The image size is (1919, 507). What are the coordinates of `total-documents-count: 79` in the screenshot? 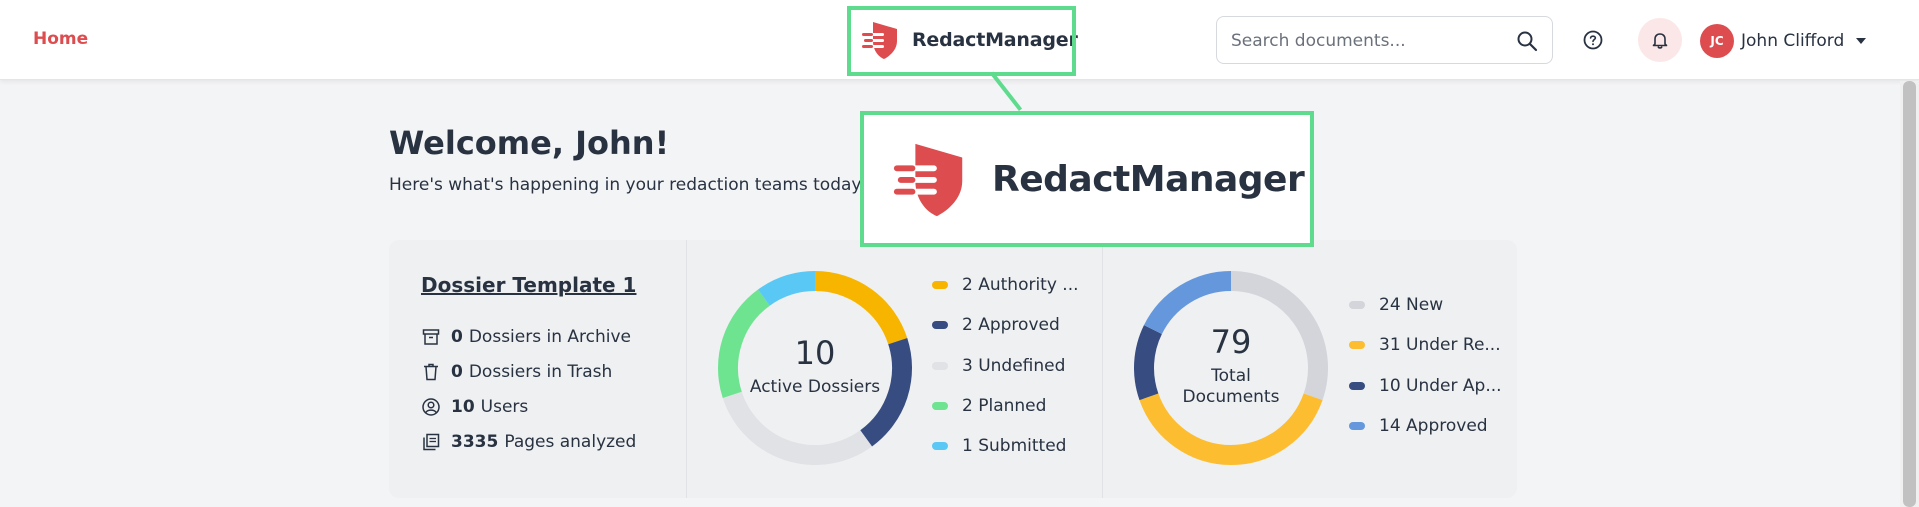 It's located at (1231, 342).